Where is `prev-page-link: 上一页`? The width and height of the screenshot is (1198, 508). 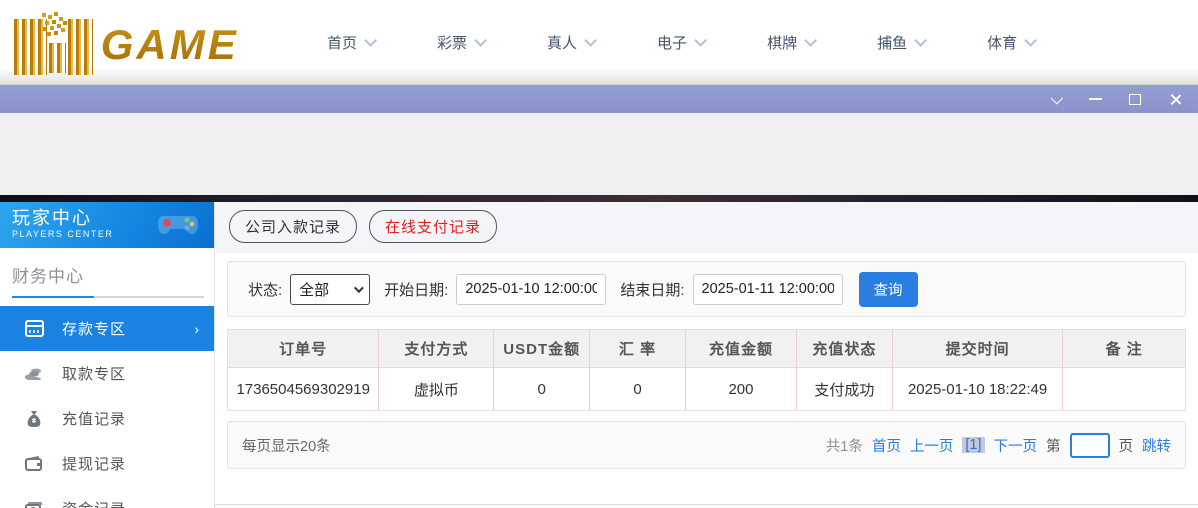
prev-page-link: 上一页 is located at coordinates (932, 445).